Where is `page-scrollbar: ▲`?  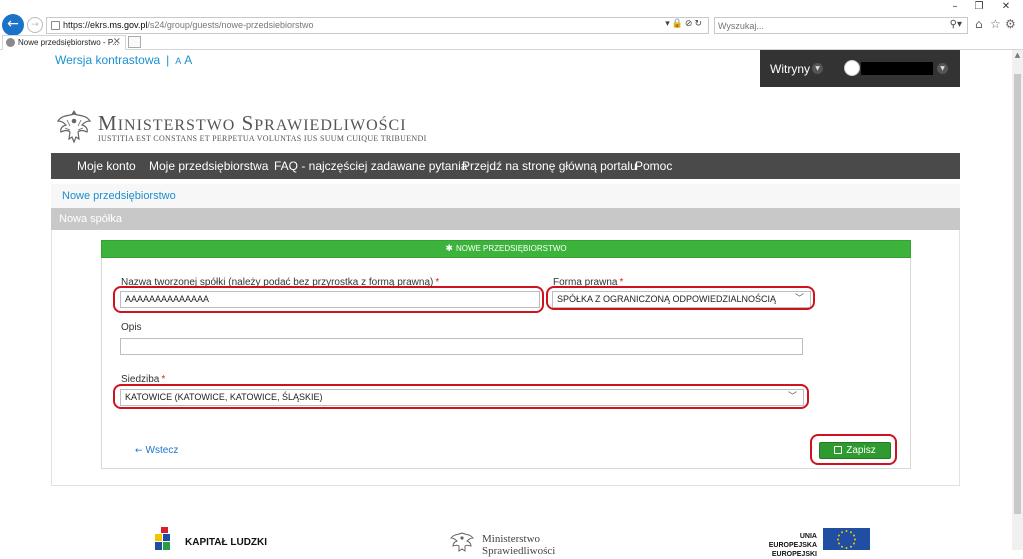 page-scrollbar: ▲ is located at coordinates (1017, 300).